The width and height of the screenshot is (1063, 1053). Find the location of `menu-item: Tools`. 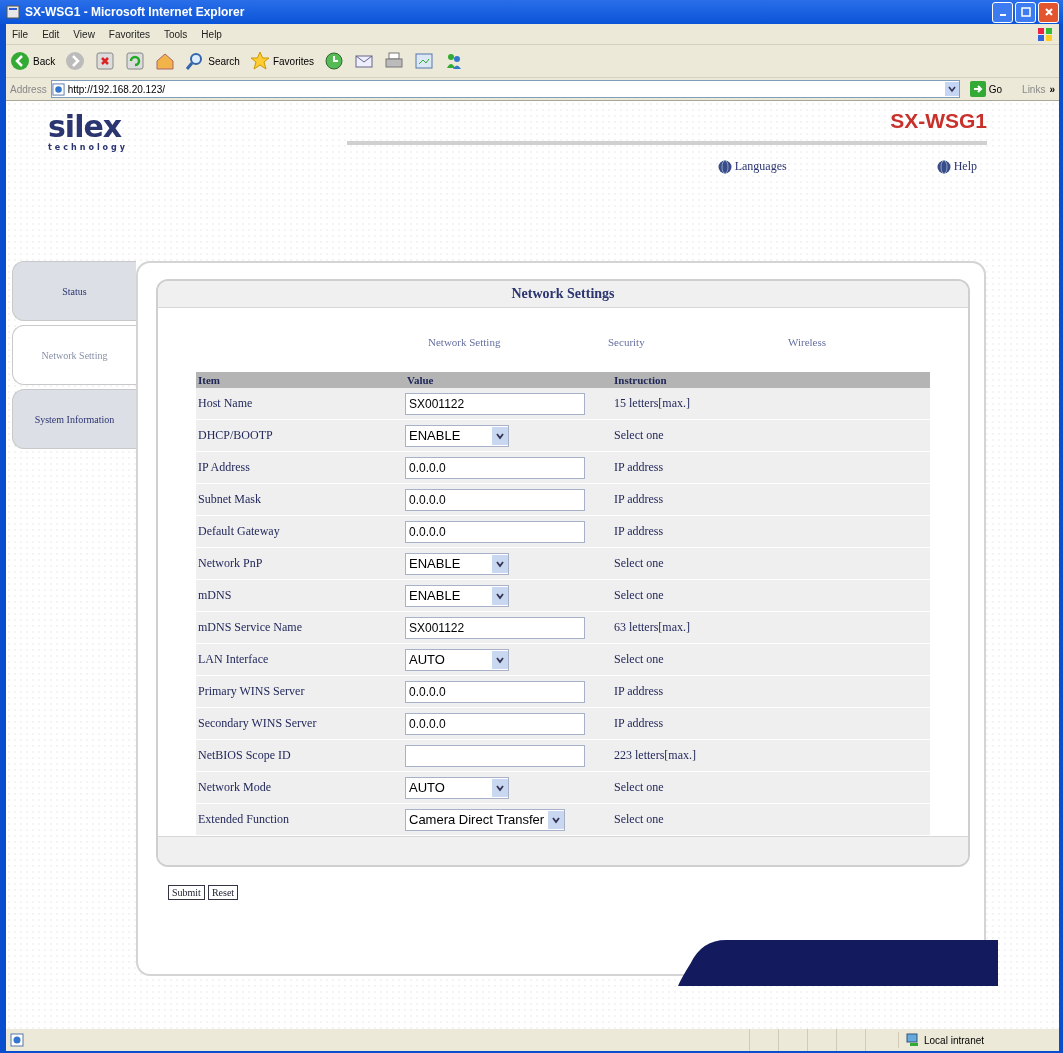

menu-item: Tools is located at coordinates (176, 34).